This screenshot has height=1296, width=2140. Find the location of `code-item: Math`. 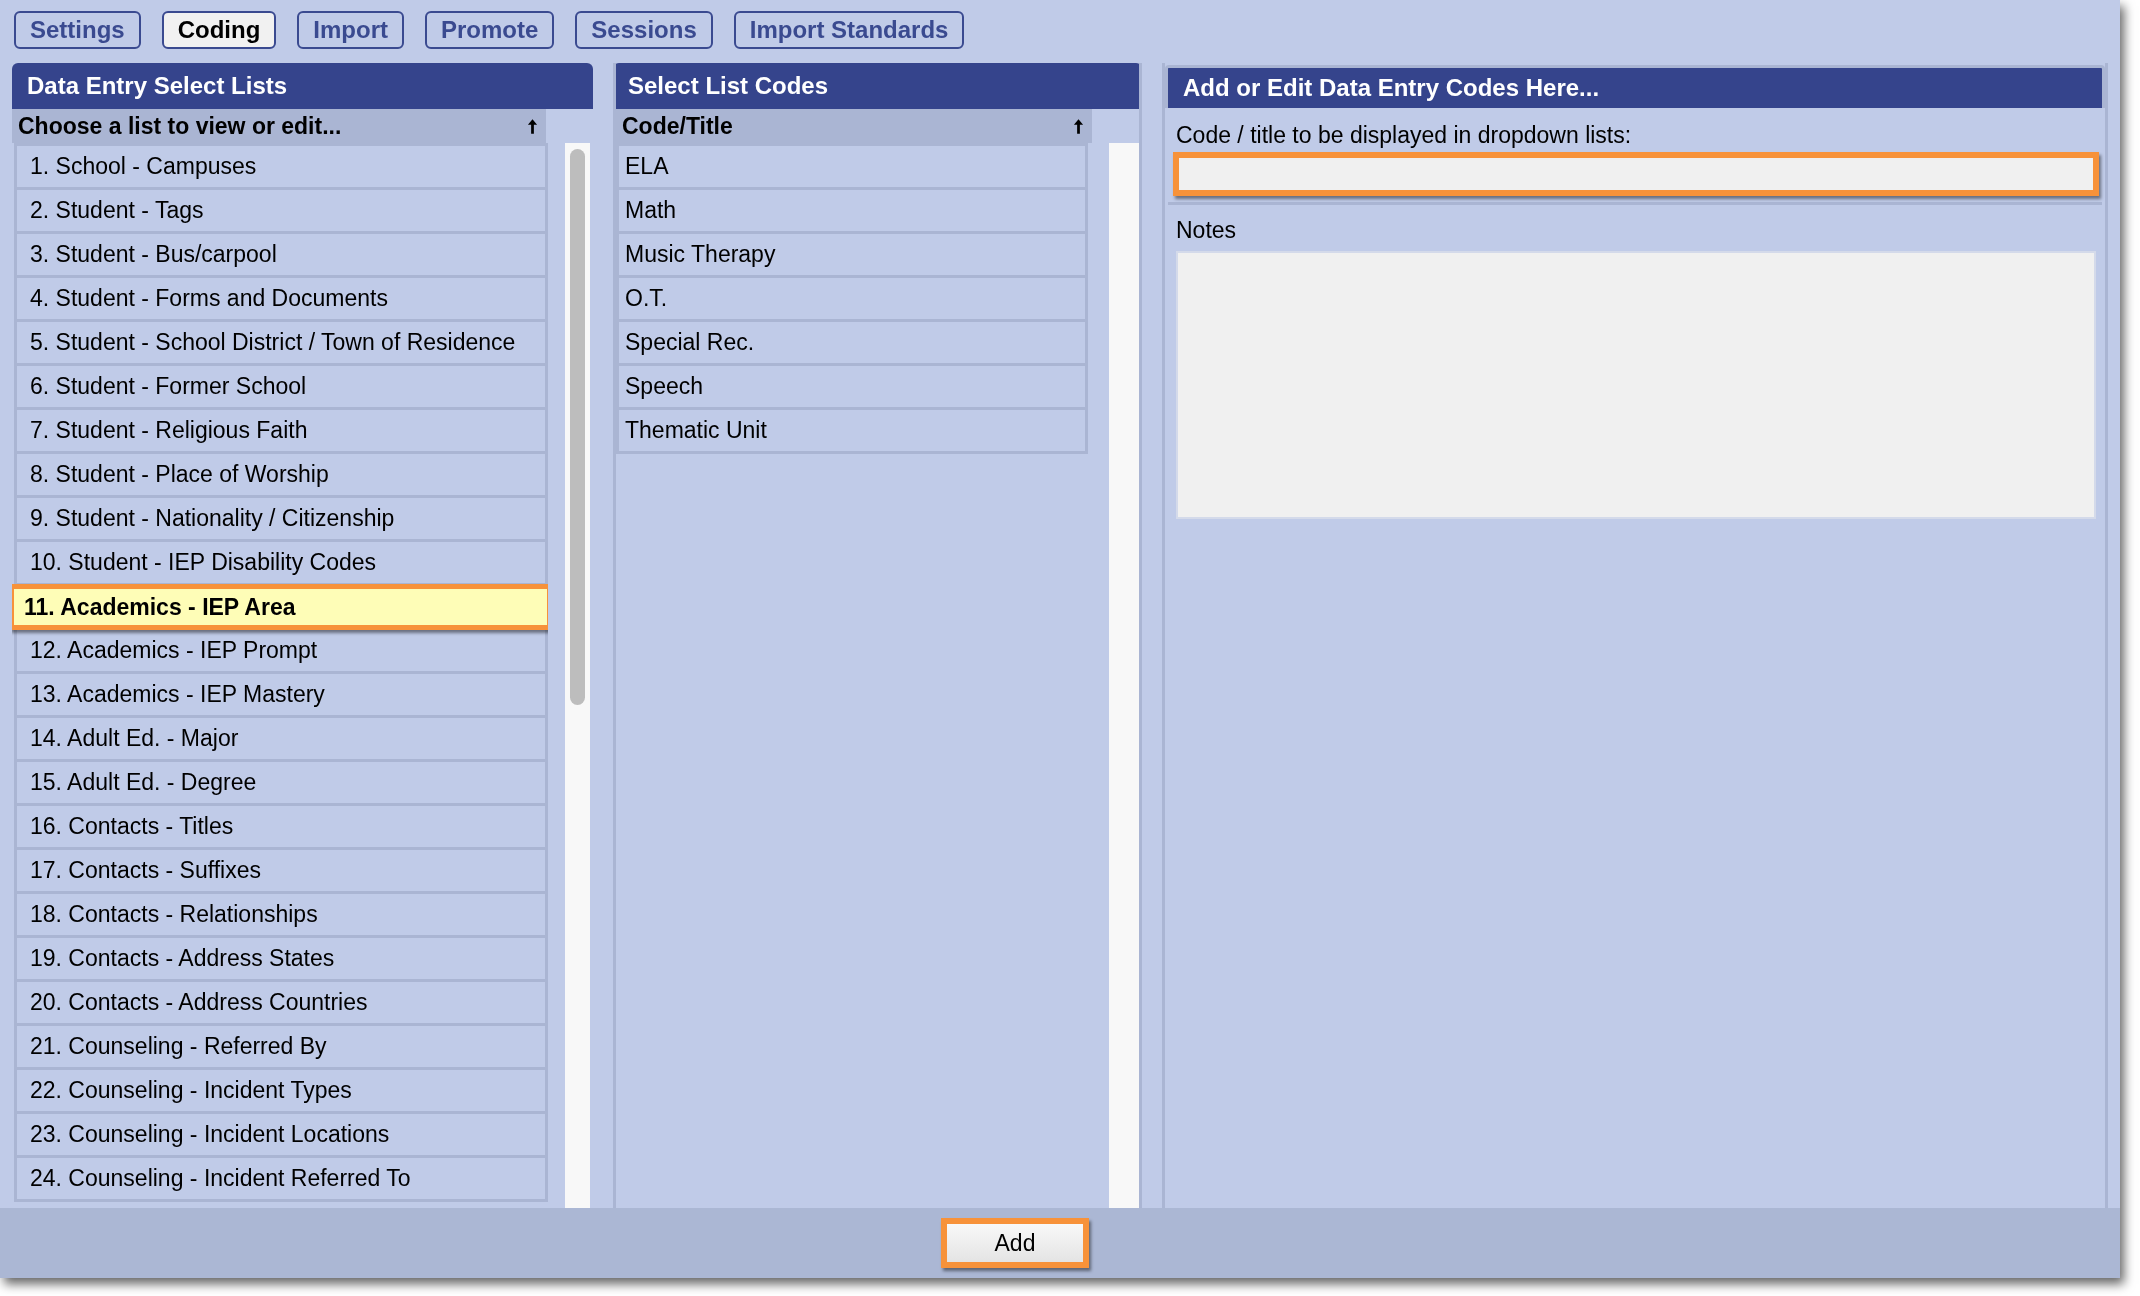

code-item: Math is located at coordinates (852, 212).